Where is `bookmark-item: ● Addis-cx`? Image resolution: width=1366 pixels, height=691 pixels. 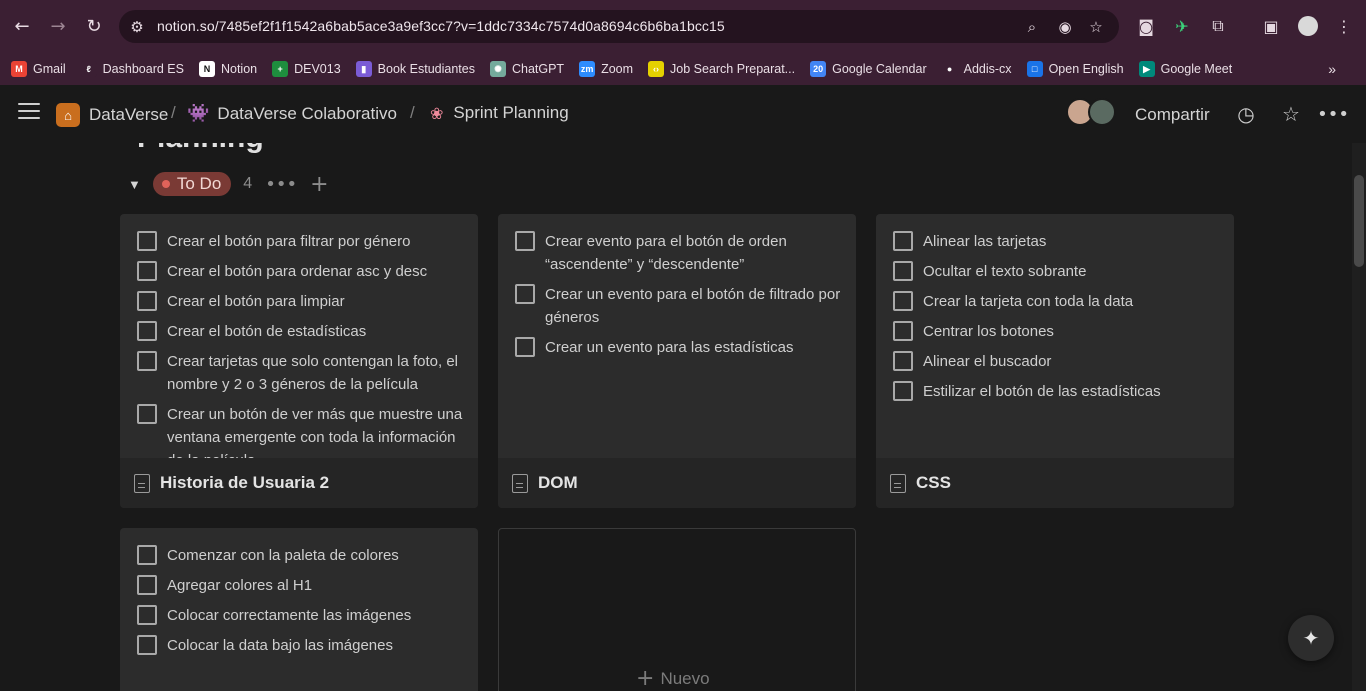 bookmark-item: ● Addis-cx is located at coordinates (976, 69).